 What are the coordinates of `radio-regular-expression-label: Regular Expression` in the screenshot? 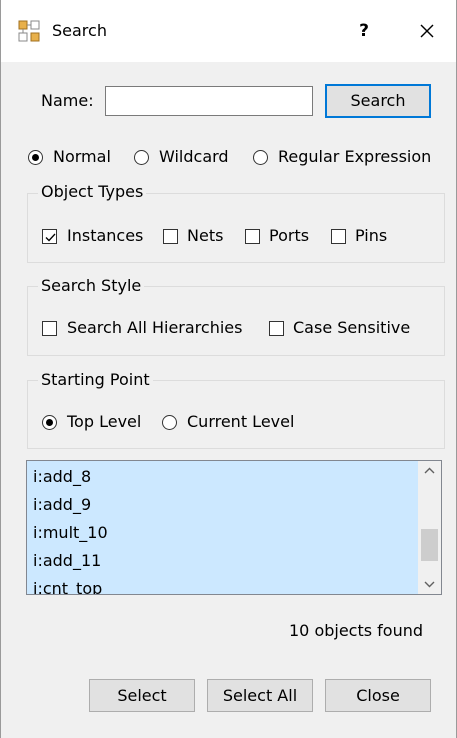 It's located at (355, 156).